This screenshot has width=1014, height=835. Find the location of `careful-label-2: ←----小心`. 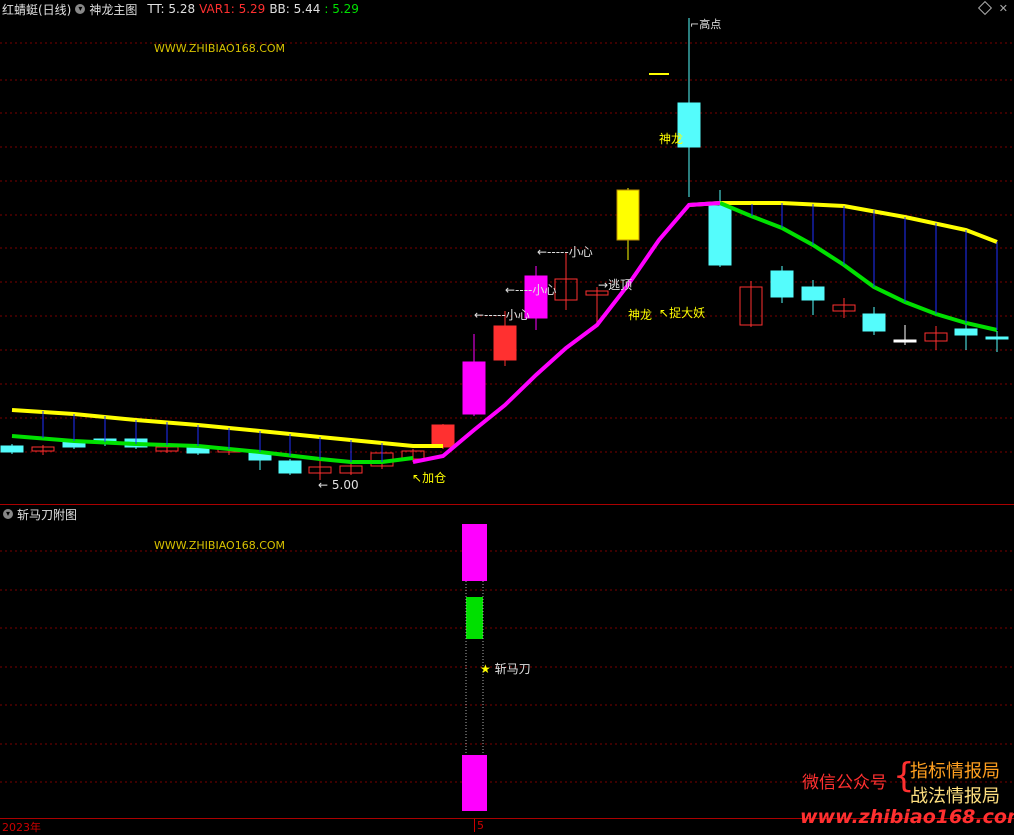

careful-label-2: ←----小心 is located at coordinates (531, 290).